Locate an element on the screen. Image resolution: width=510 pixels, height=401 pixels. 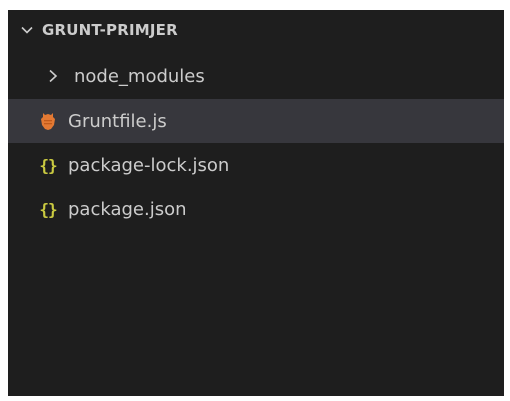
tree-item-label: package.json is located at coordinates (127, 209).